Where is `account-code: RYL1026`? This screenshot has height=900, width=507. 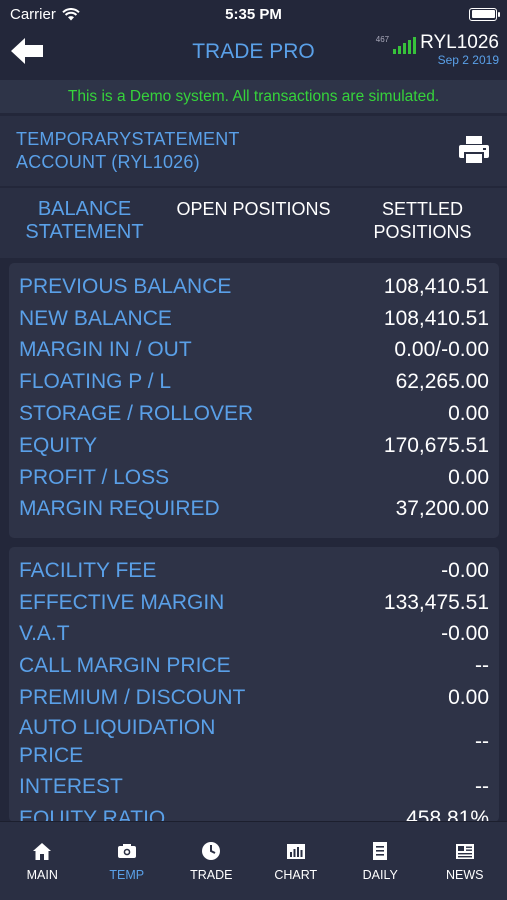
account-code: RYL1026 is located at coordinates (459, 42).